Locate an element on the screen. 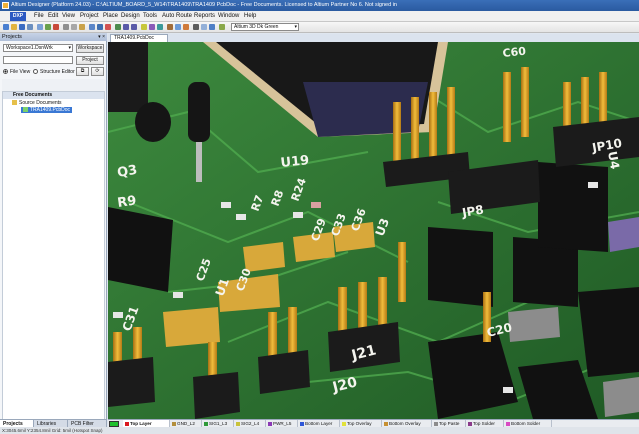 The image size is (639, 434). view-config-icon is located at coordinates (222, 27).